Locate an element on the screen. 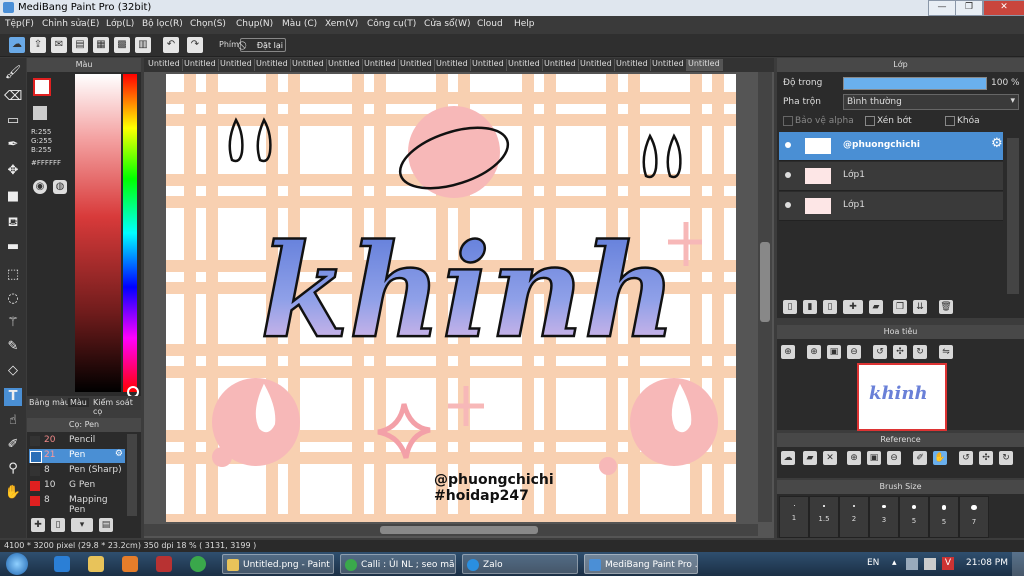 Image resolution: width=1024 pixels, height=576 pixels. antivirus-icon: V is located at coordinates (948, 563).